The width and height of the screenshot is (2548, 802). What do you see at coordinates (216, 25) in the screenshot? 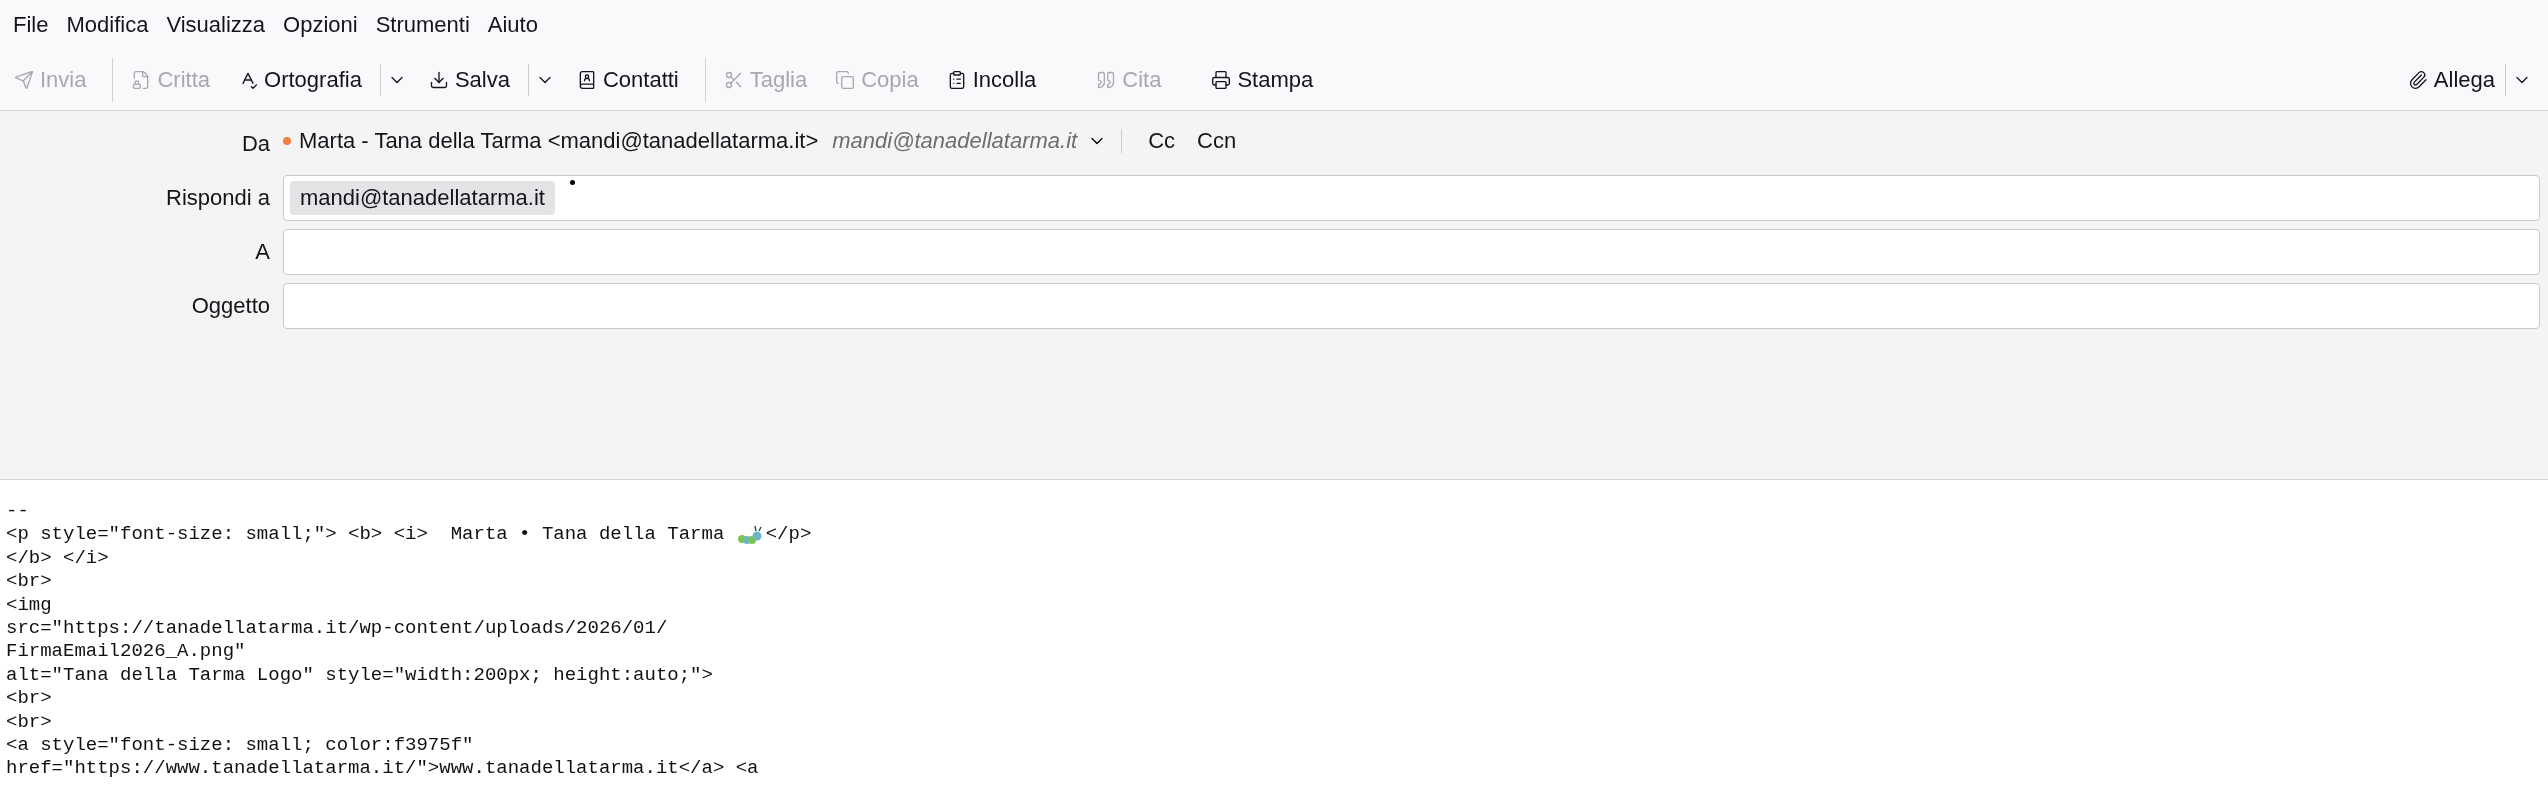
I see `menu-item: Visualizza` at bounding box center [216, 25].